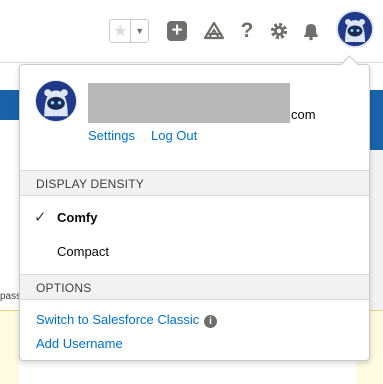 The height and width of the screenshot is (384, 383). What do you see at coordinates (214, 31) in the screenshot?
I see `trailhead-icon` at bounding box center [214, 31].